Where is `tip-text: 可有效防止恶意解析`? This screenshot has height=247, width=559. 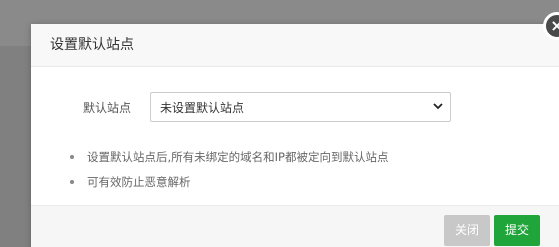 tip-text: 可有效防止恶意解析 is located at coordinates (139, 182).